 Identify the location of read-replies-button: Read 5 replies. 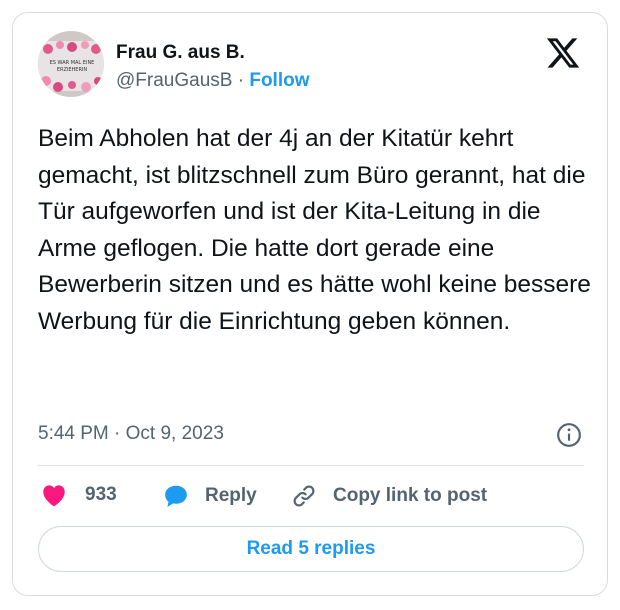
(311, 549).